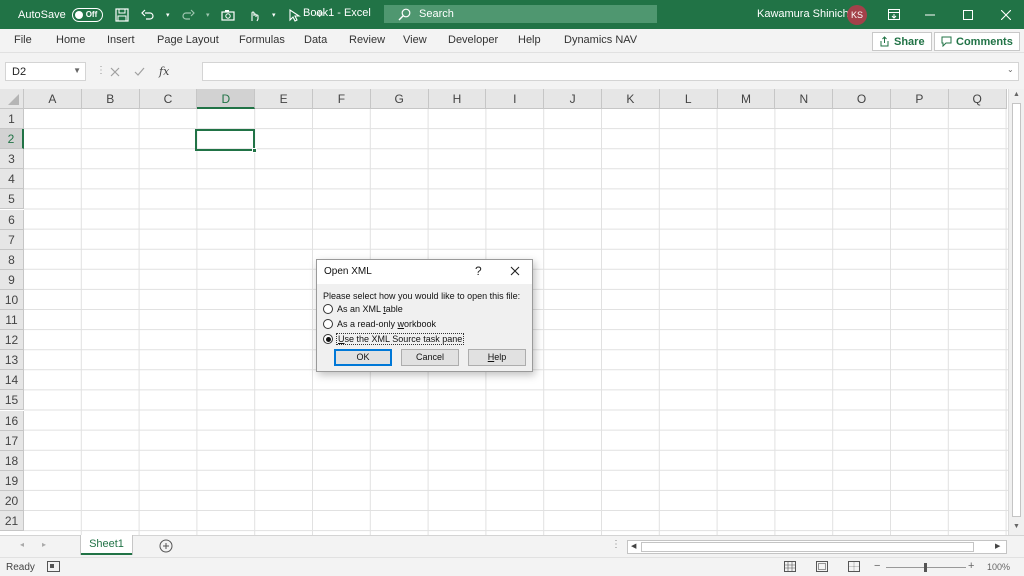 Image resolution: width=1024 pixels, height=576 pixels. Describe the element at coordinates (573, 99) in the screenshot. I see `column-header-j: J` at that location.